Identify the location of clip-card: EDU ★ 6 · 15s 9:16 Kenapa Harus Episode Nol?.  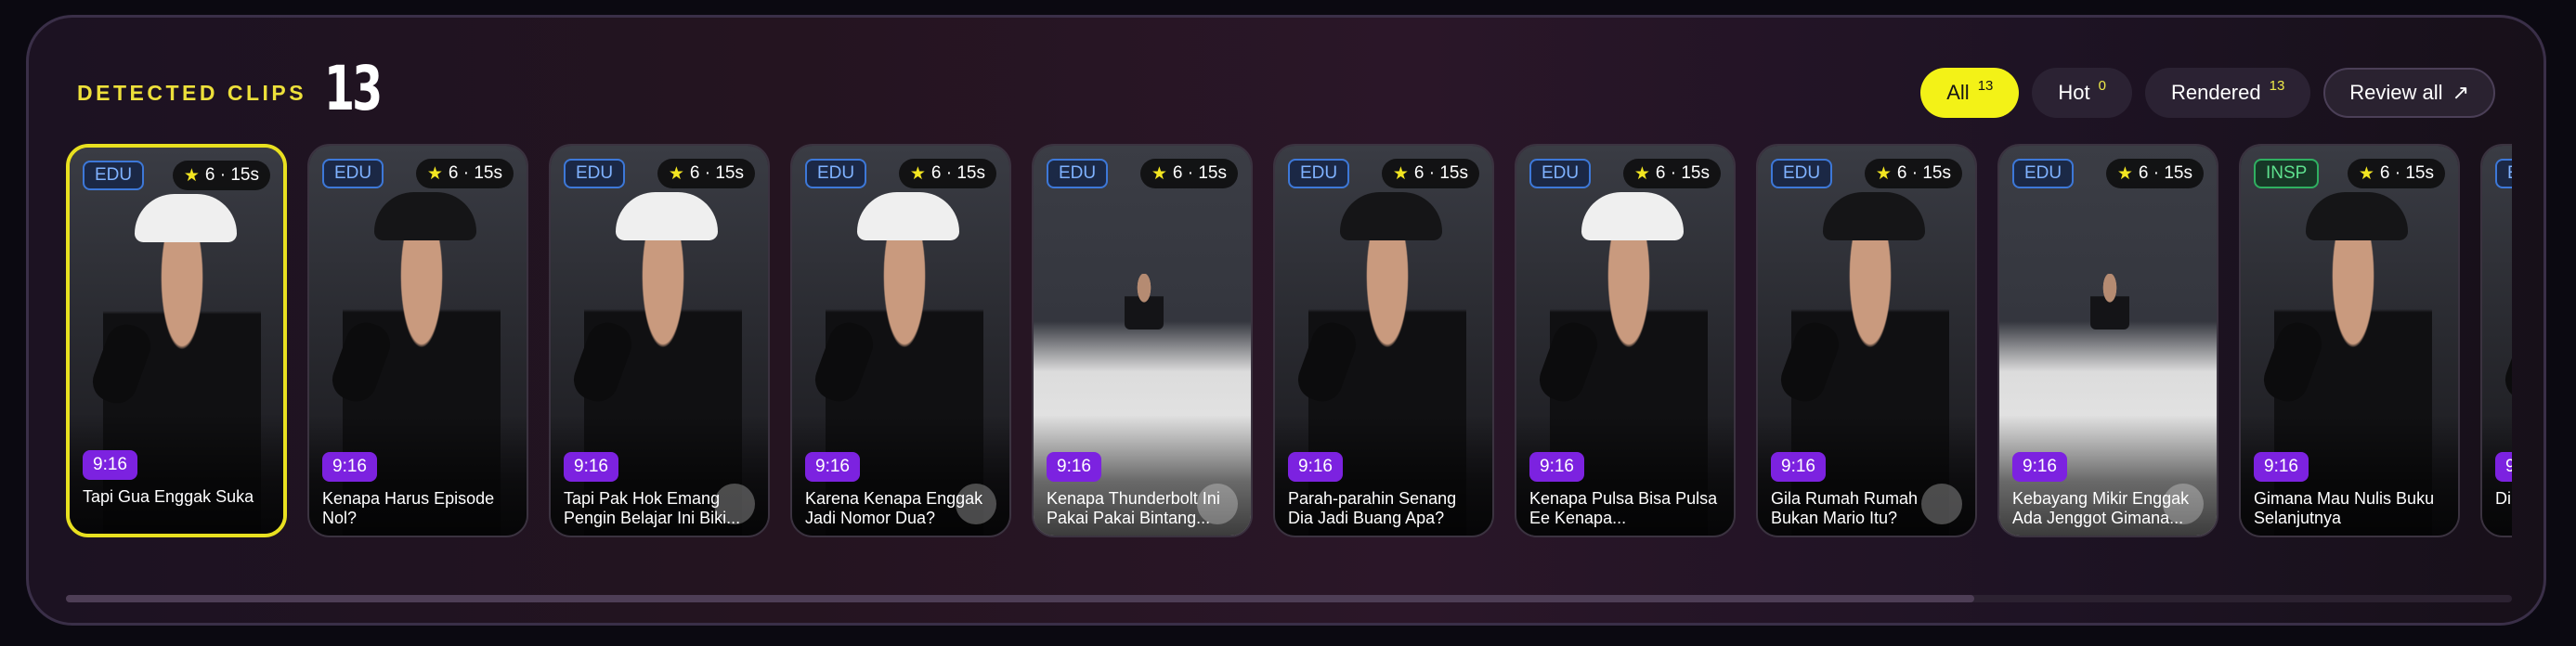
(417, 340).